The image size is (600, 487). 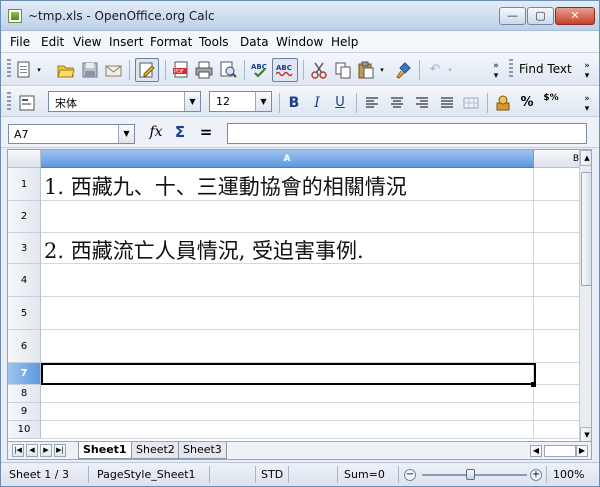 I want to click on find-text-label: Find Text, so click(x=545, y=69).